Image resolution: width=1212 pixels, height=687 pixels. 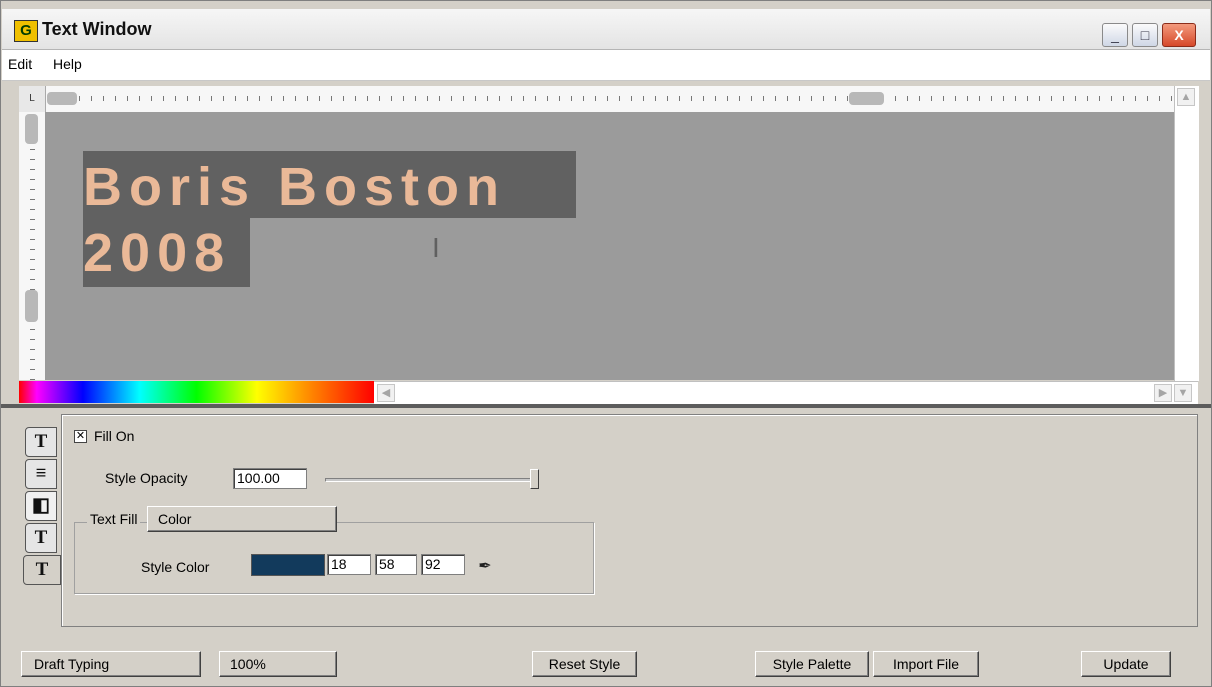 I want to click on ibeam-cursor-icon: I, so click(x=436, y=247).